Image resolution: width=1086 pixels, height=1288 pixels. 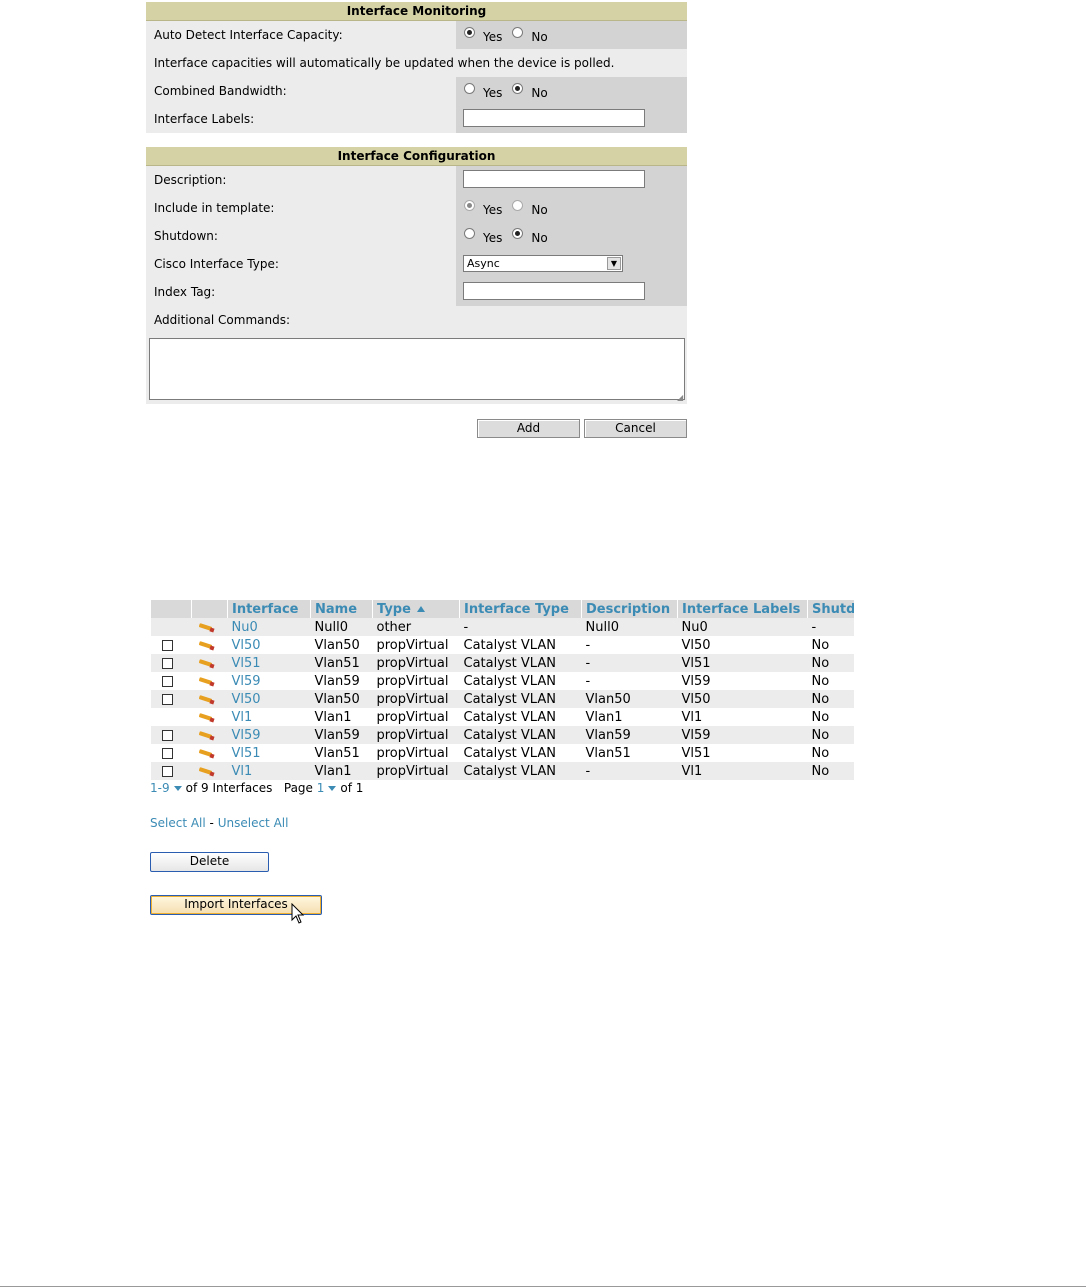 I want to click on interface-labels-input, so click(x=554, y=118).